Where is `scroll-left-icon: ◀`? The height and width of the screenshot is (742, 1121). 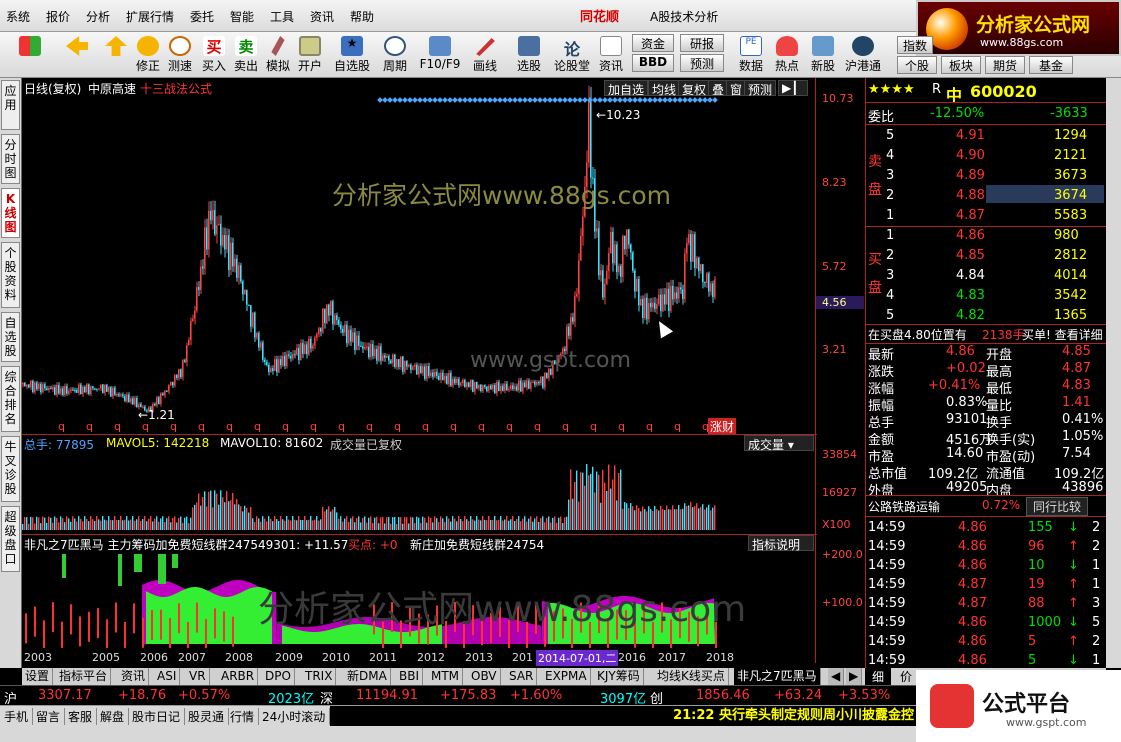
scroll-left-icon: ◀ is located at coordinates (836, 676).